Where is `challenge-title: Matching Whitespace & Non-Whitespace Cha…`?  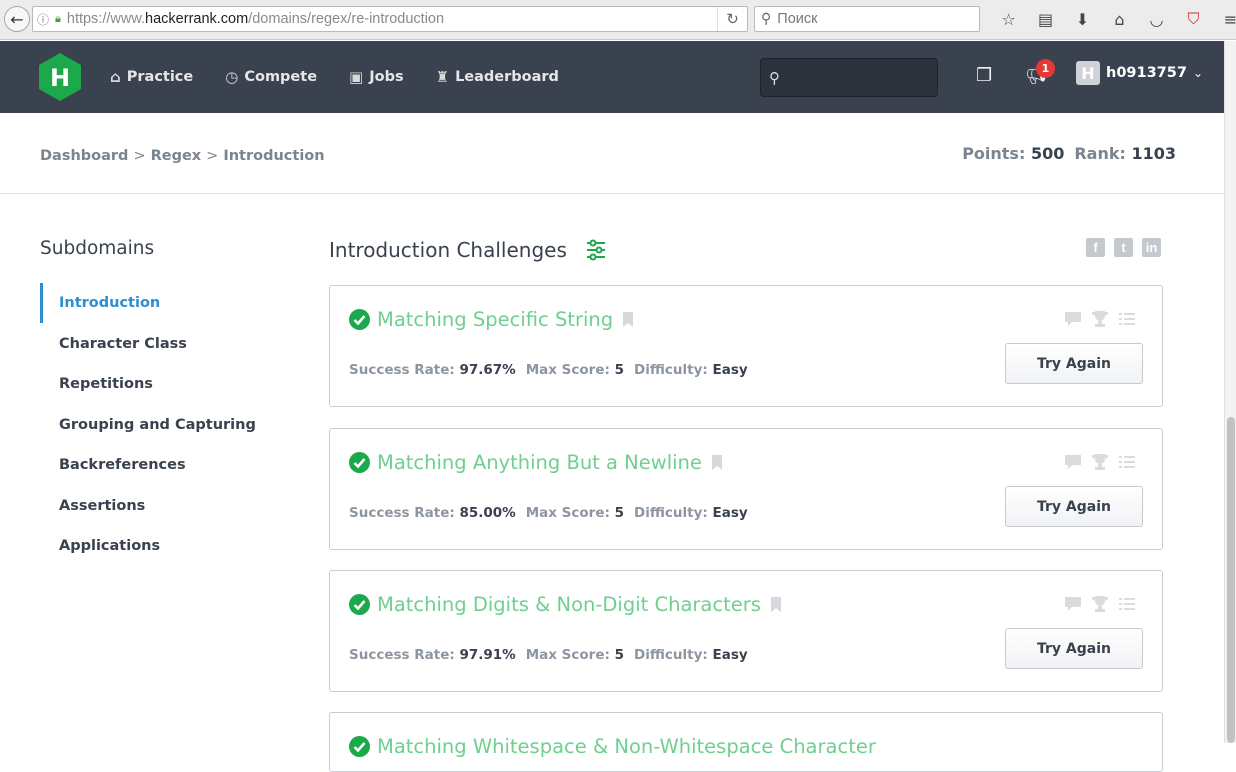
challenge-title: Matching Whitespace & Non-Whitespace Cha… is located at coordinates (626, 746).